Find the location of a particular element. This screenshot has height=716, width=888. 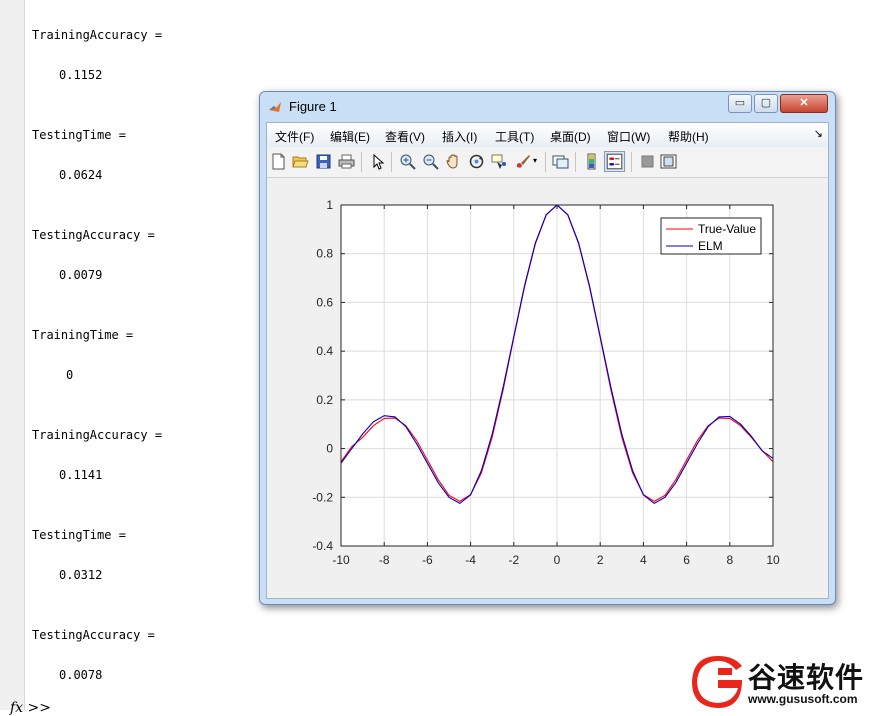

menu-overflow-icon: ↘ is located at coordinates (818, 133).